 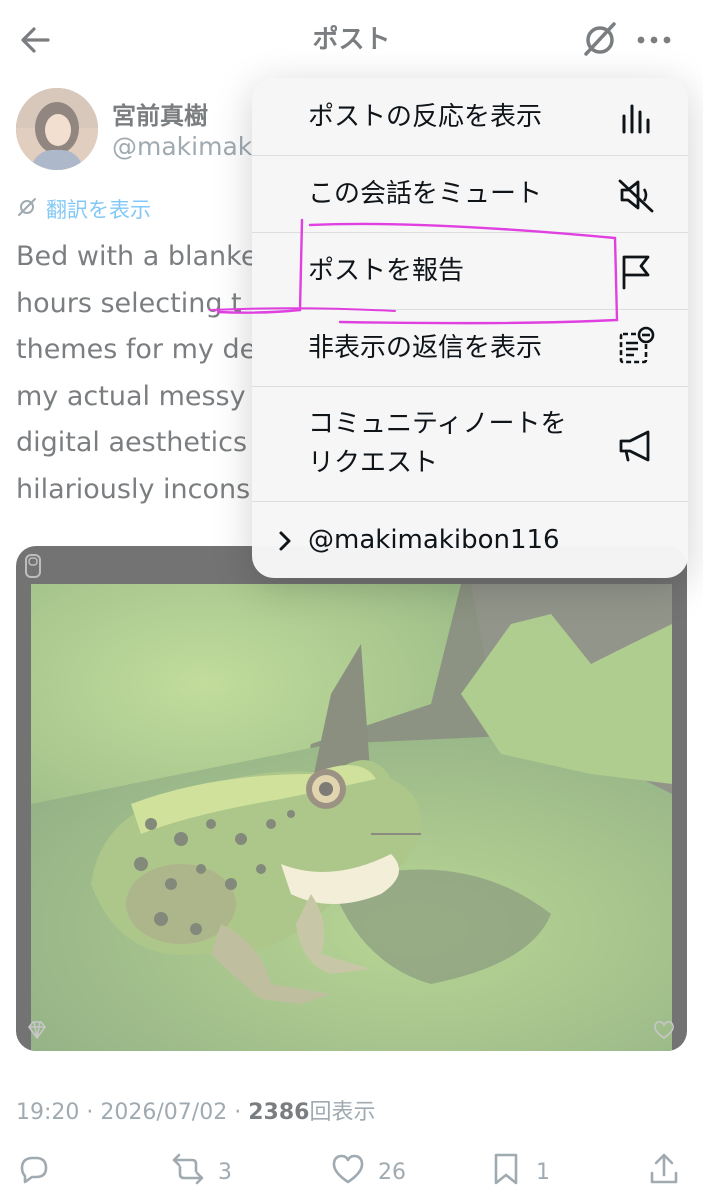 I want to click on menu-item-report-post: ポストを報告, so click(x=470, y=271).